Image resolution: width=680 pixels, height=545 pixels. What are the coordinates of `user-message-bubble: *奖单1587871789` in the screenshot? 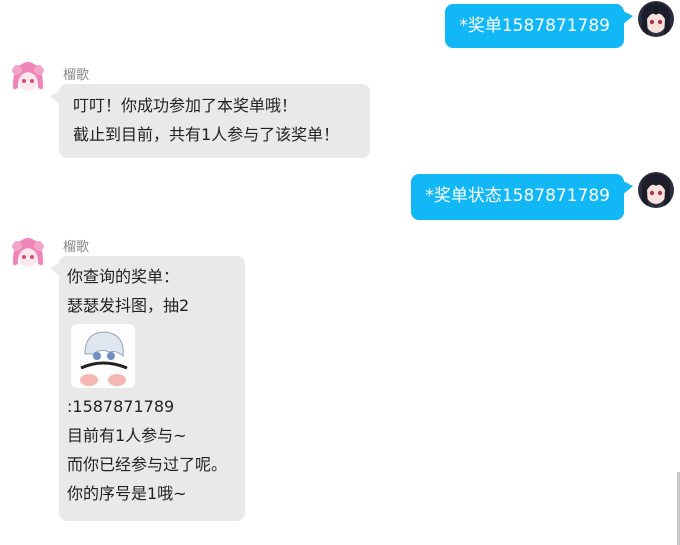 It's located at (539, 26).